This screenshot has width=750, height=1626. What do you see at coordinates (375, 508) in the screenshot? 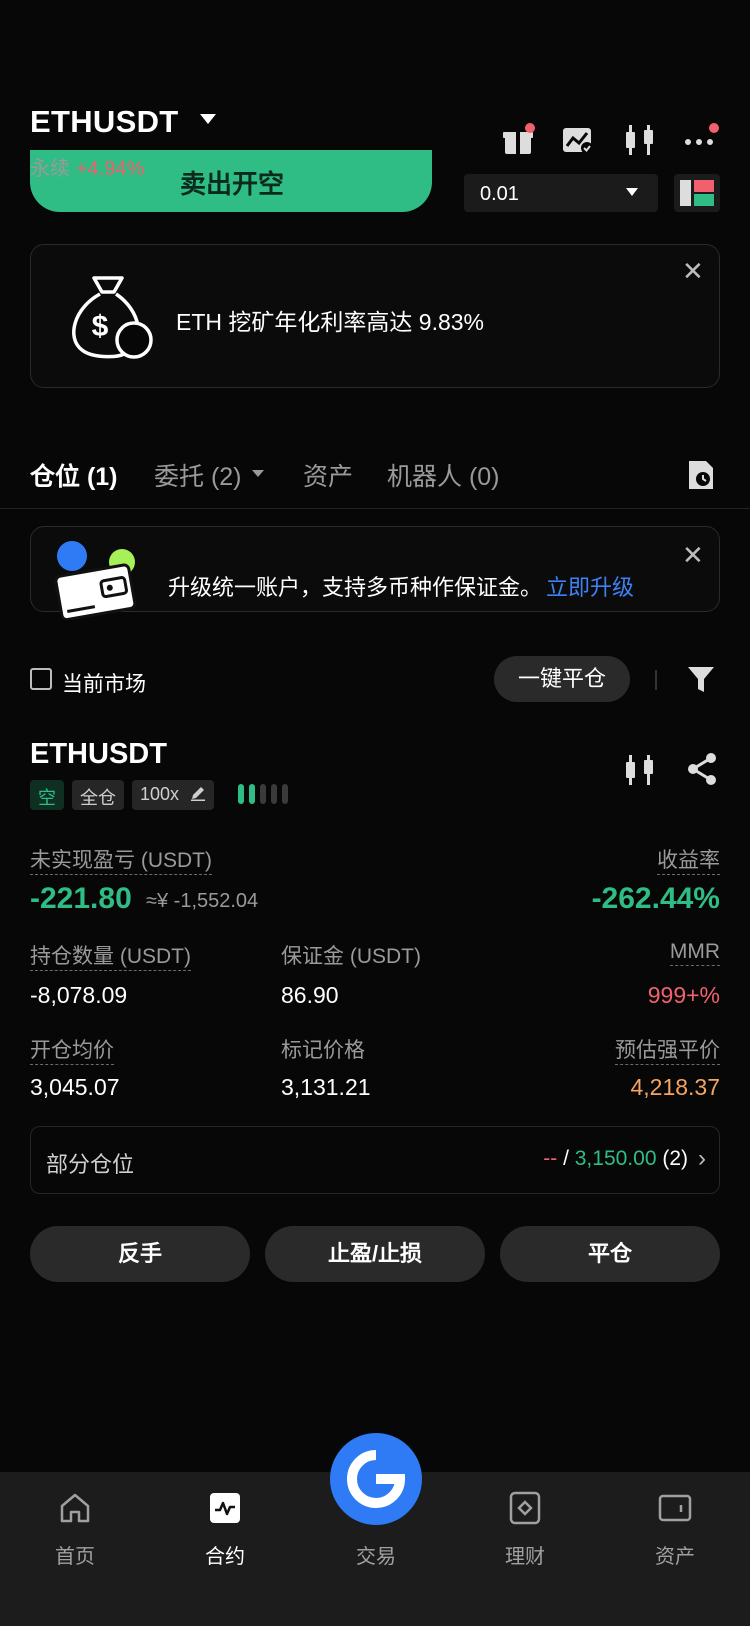
I see `tab-divider` at bounding box center [375, 508].